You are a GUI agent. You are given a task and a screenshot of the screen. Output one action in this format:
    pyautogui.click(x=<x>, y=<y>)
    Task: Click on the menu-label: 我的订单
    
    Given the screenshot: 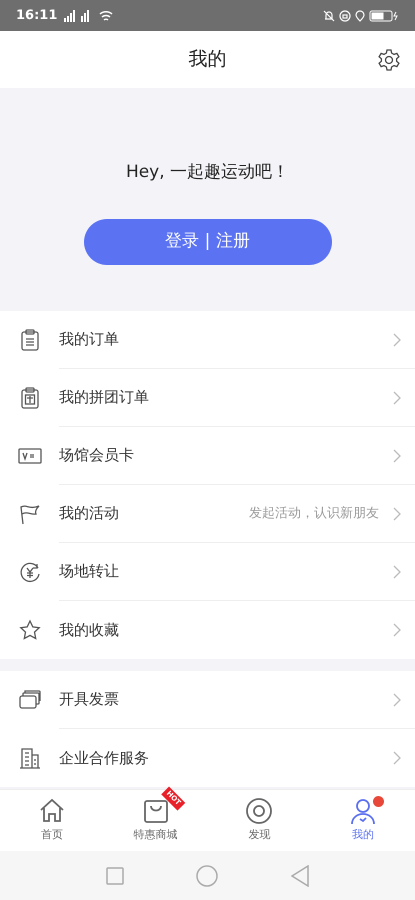 What is the action you would take?
    pyautogui.click(x=89, y=339)
    